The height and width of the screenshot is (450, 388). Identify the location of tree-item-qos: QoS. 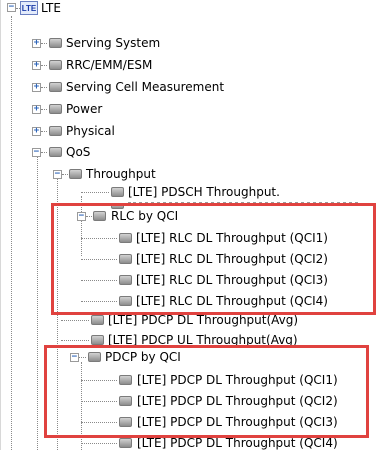
(78, 152).